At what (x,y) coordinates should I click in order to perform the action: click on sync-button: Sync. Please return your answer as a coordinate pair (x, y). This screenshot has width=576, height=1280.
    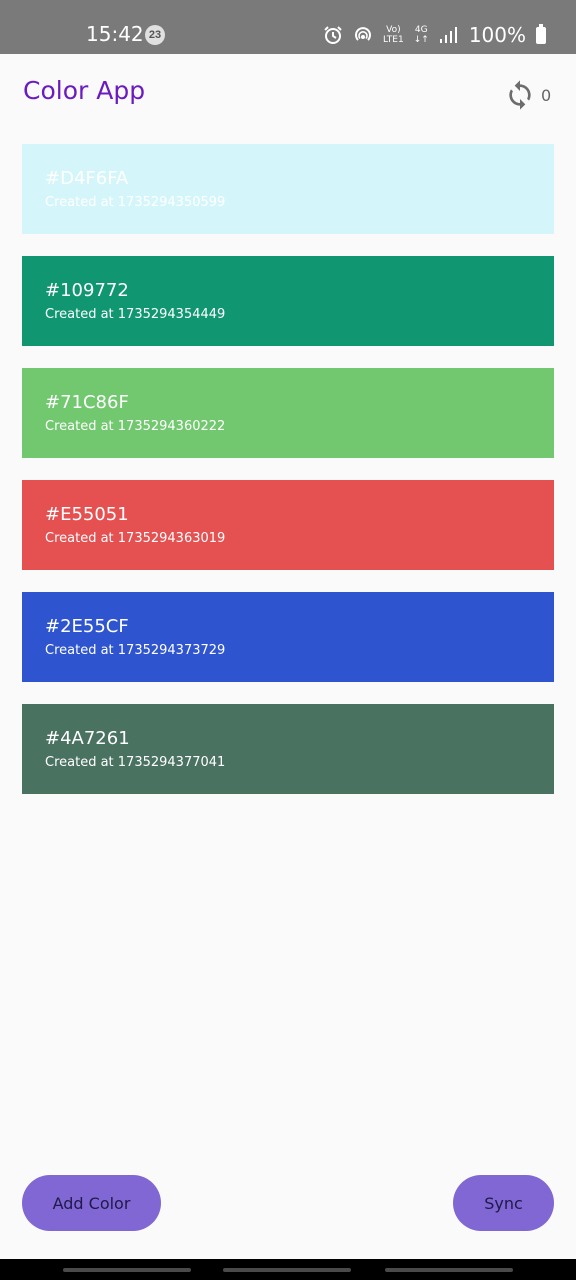
    Looking at the image, I should click on (503, 1203).